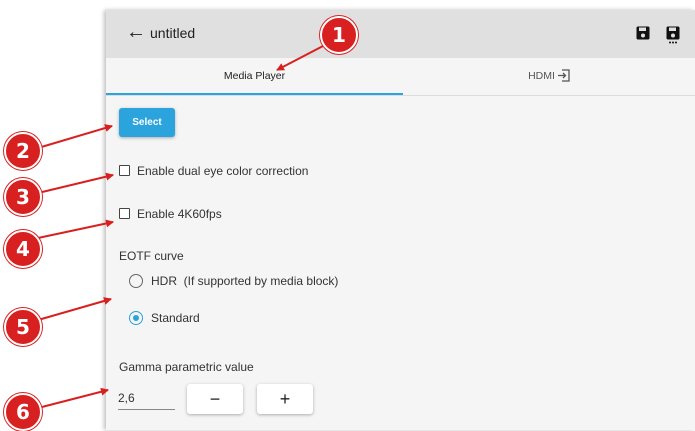 The height and width of the screenshot is (431, 695). I want to click on save-icon, so click(643, 33).